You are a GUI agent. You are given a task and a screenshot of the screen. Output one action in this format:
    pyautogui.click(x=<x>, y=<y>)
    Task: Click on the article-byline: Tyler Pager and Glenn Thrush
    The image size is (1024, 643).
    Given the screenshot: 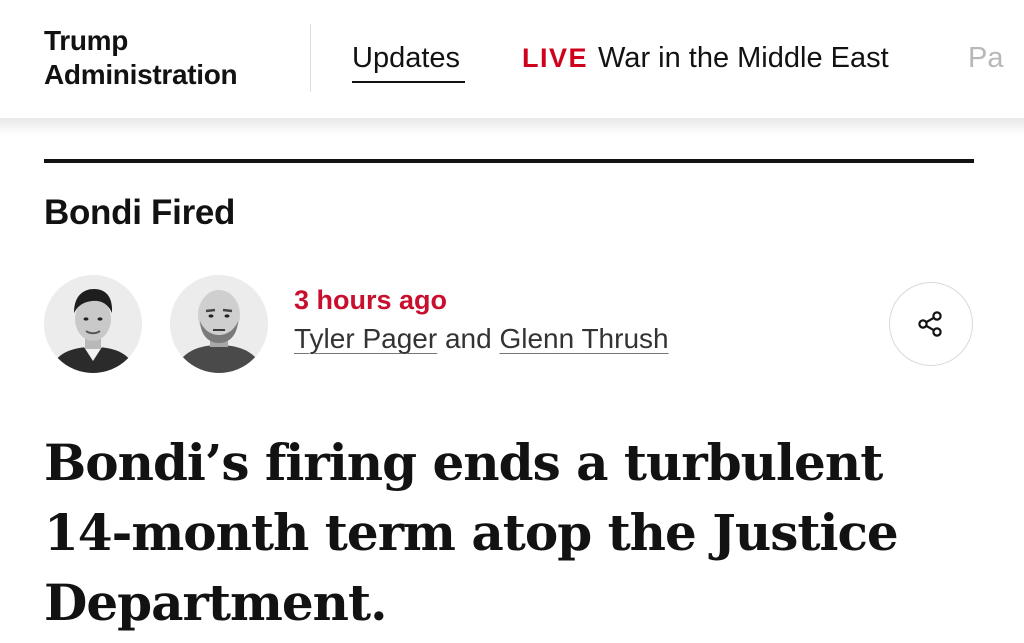 What is the action you would take?
    pyautogui.click(x=481, y=339)
    